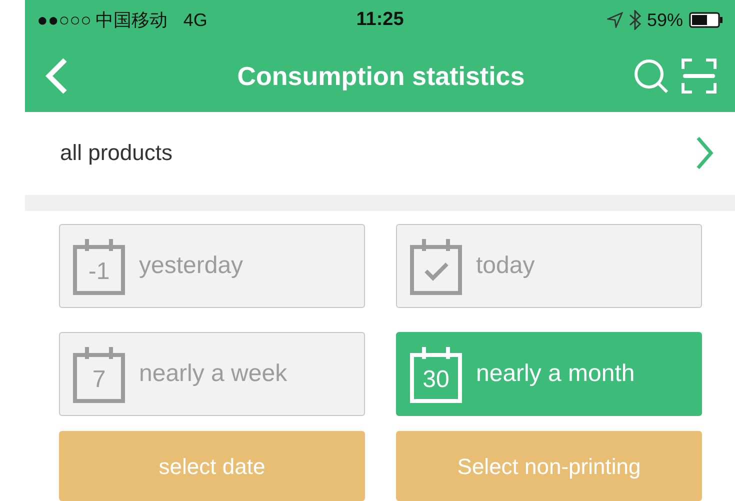  Describe the element at coordinates (436, 380) in the screenshot. I see `calendar-number: 30` at that location.